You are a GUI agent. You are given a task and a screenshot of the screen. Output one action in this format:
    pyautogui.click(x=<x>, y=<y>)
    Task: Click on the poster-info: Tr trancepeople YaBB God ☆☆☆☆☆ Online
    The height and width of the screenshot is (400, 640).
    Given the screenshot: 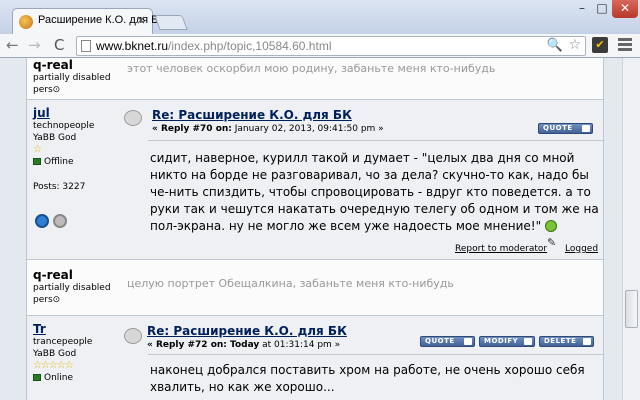 What is the action you would take?
    pyautogui.click(x=76, y=353)
    